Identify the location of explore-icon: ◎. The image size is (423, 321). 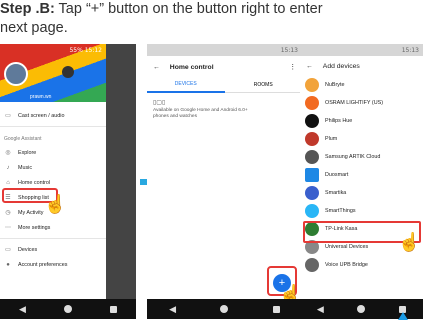
(8, 153).